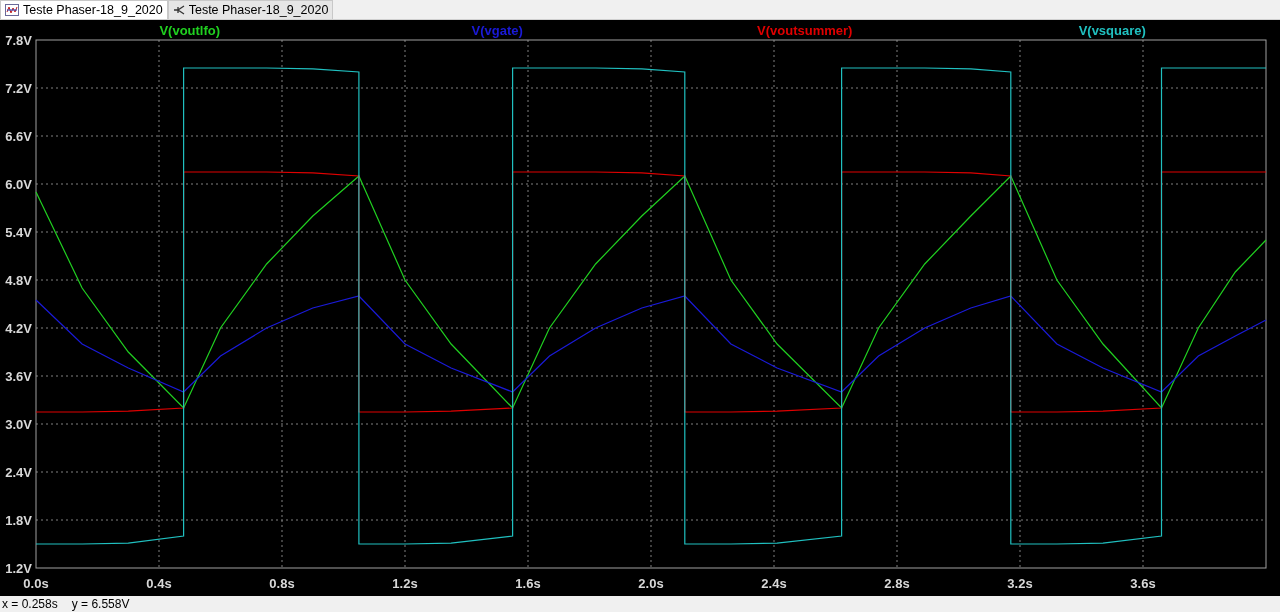 The height and width of the screenshot is (612, 1280). Describe the element at coordinates (18, 40) in the screenshot. I see `y-axis-label: 7.8V` at that location.